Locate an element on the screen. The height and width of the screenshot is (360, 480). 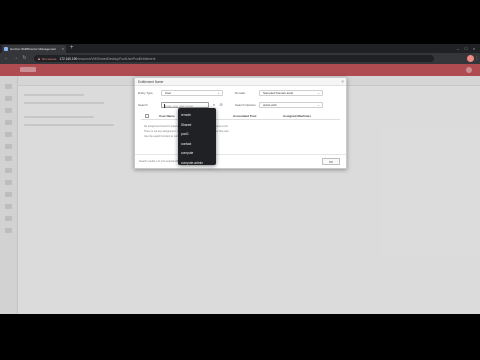
forward-icon: → is located at coordinates (15, 58).